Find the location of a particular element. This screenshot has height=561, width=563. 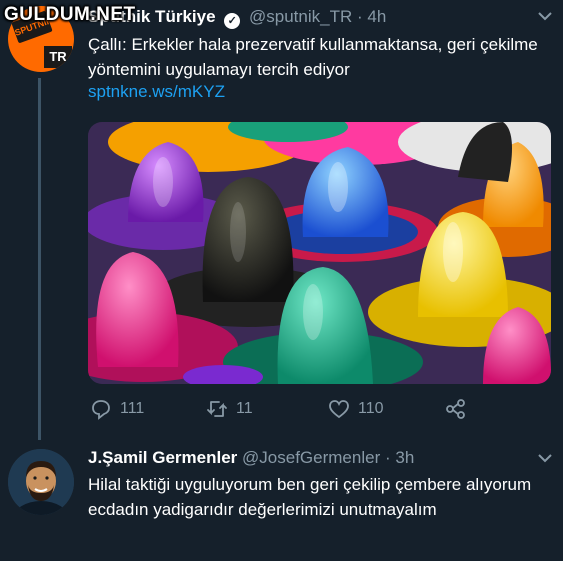

avatar is located at coordinates (41, 482).